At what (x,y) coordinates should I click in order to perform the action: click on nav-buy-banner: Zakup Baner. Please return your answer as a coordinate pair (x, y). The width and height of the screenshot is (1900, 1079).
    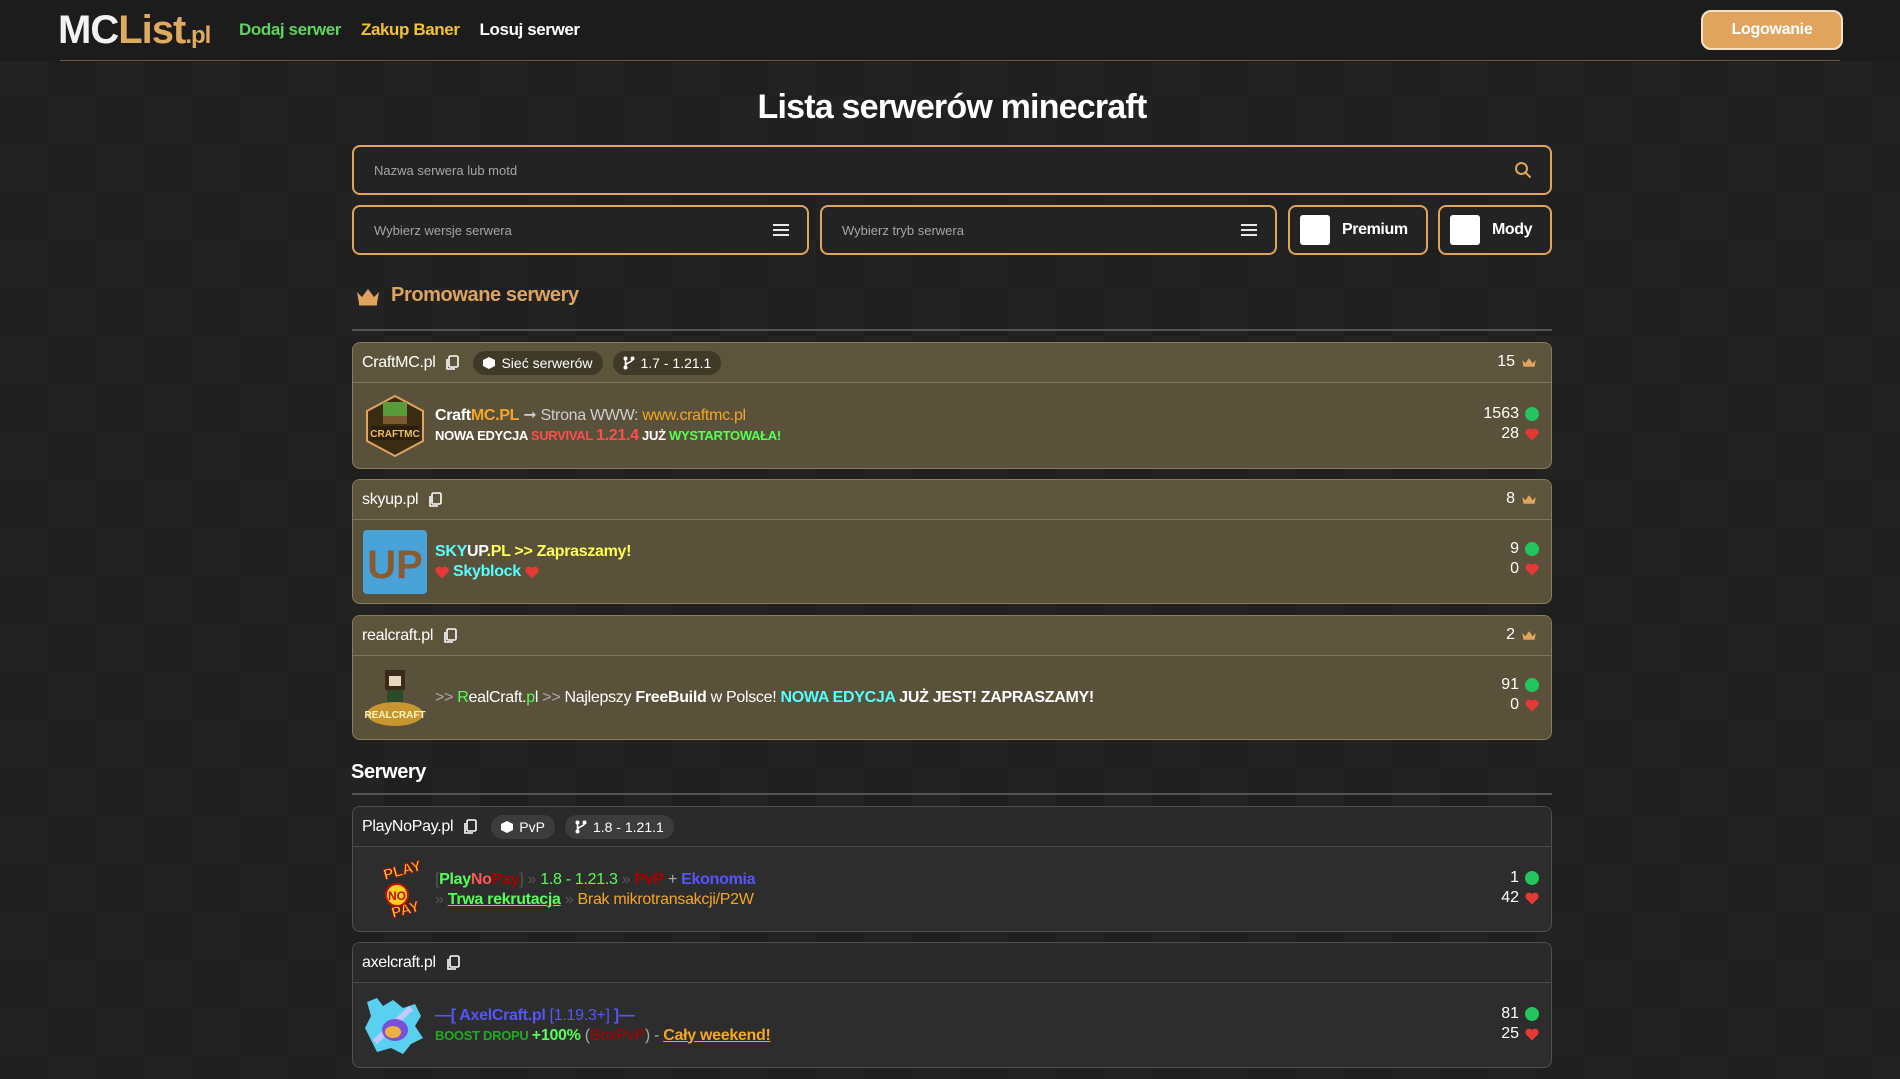
    Looking at the image, I should click on (410, 30).